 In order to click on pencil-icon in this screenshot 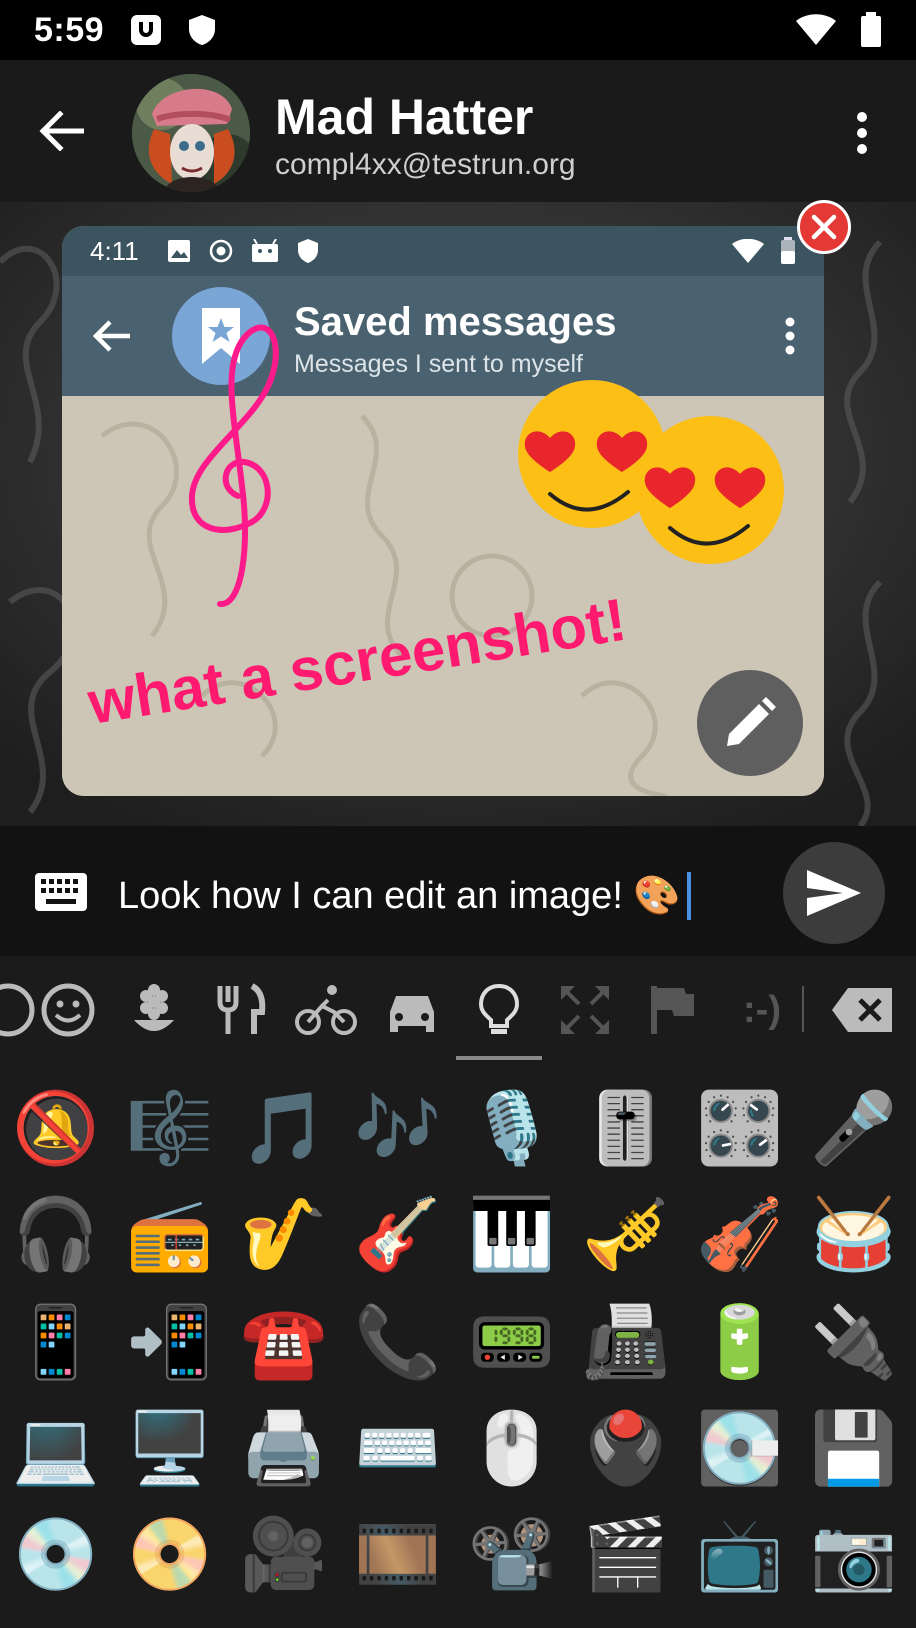, I will do `click(751, 721)`.